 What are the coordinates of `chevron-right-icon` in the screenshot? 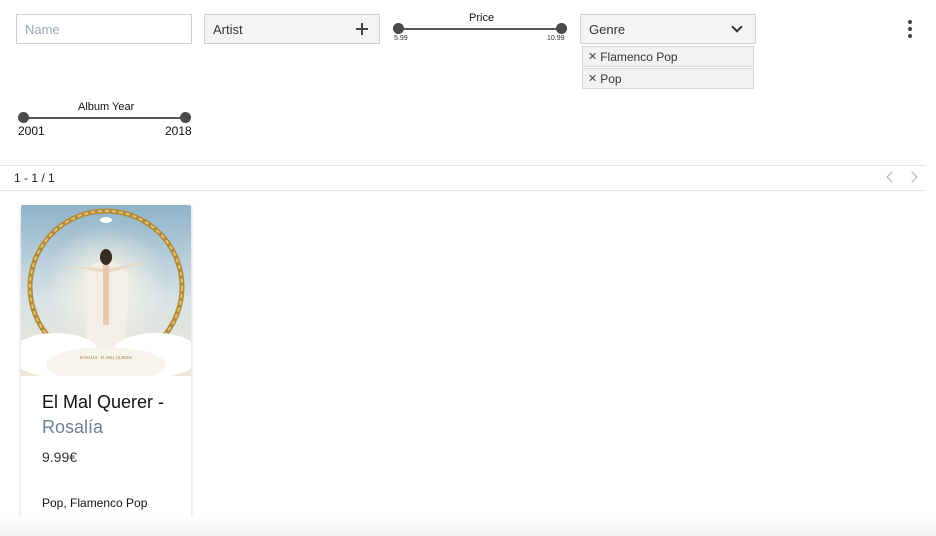 It's located at (912, 177).